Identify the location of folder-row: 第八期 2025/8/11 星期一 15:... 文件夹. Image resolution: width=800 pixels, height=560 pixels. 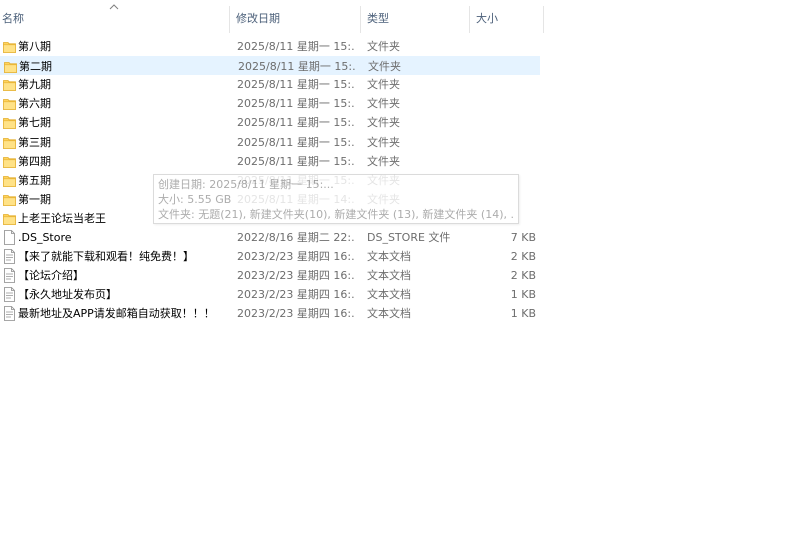
(270, 46).